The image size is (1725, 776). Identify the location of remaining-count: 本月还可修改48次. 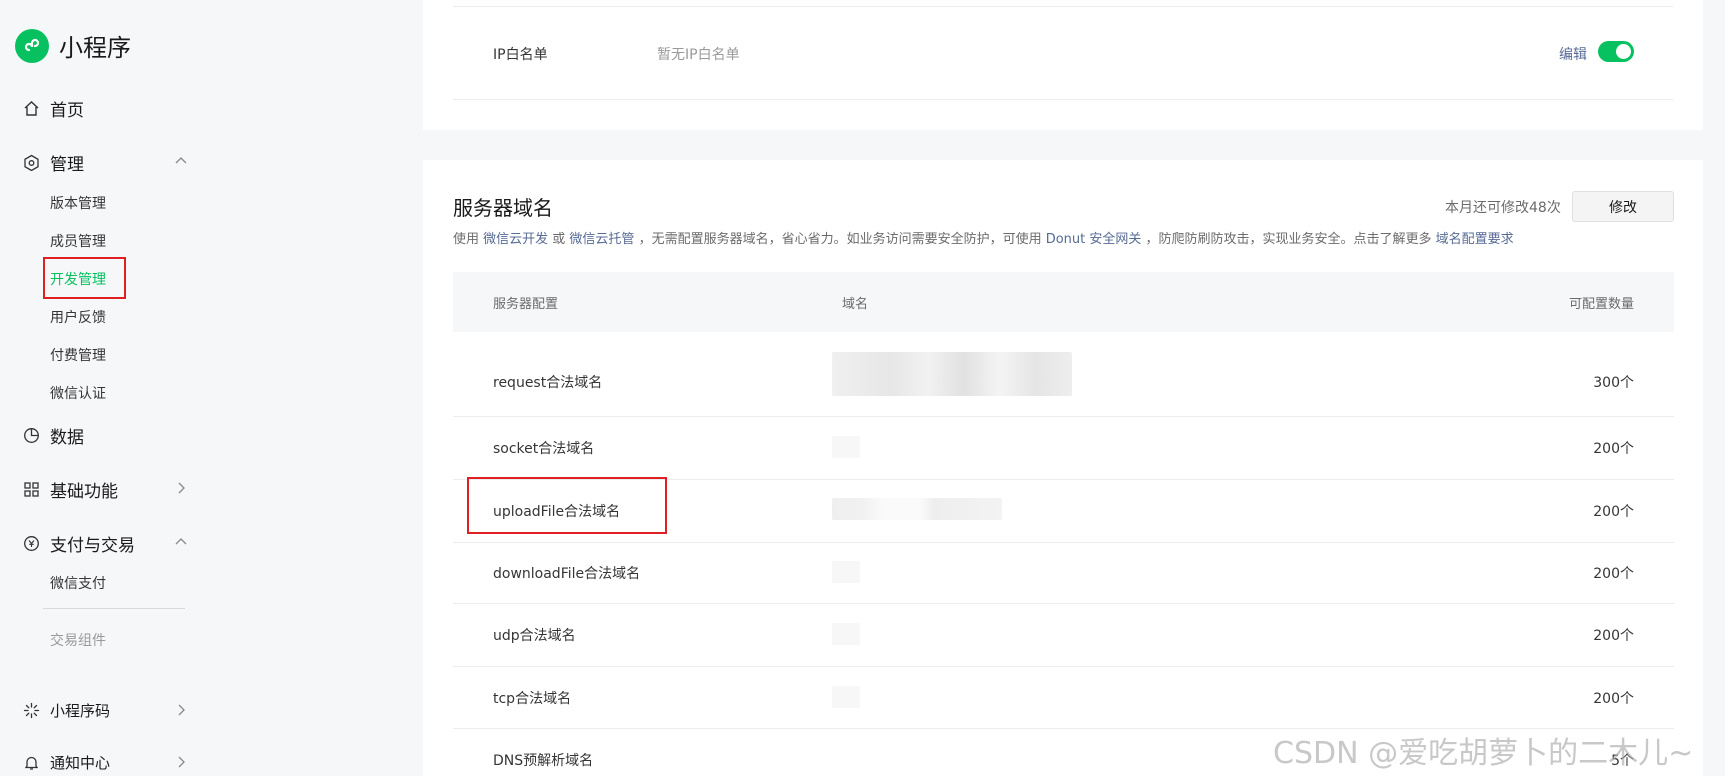
(1503, 208).